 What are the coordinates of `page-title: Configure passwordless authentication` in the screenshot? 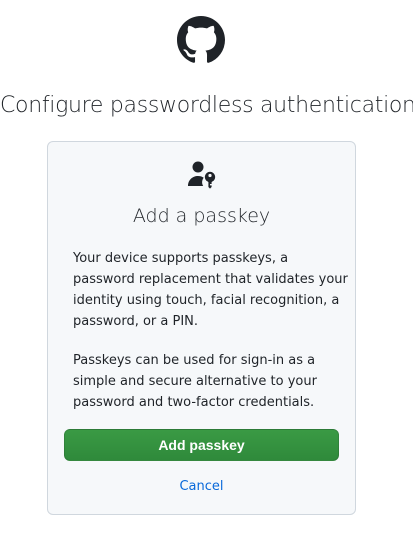 It's located at (206, 105).